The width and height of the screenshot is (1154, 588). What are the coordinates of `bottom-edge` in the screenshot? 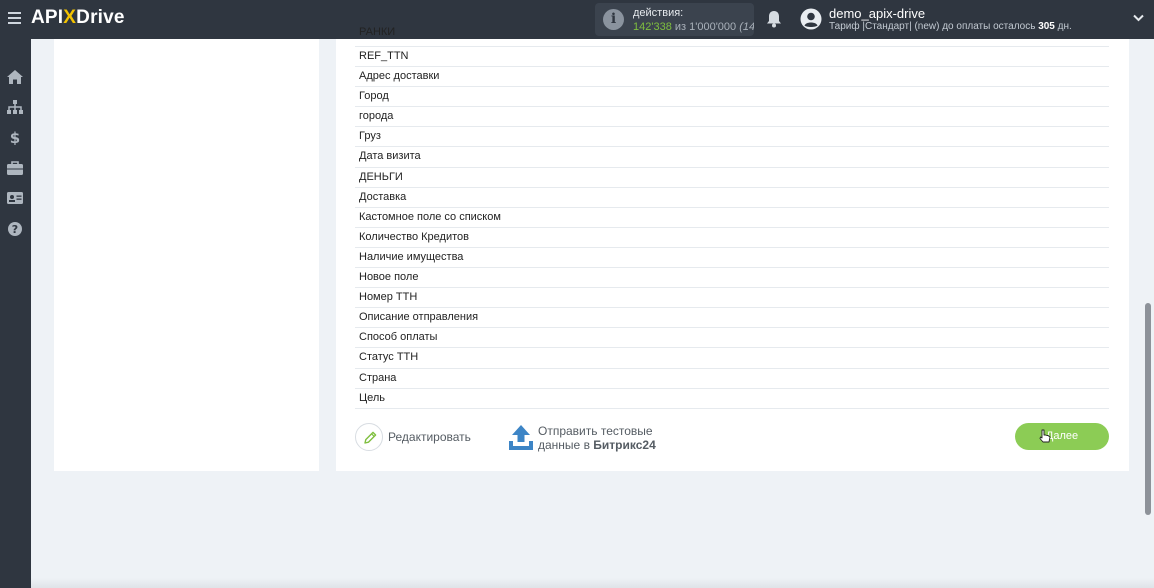 It's located at (592, 583).